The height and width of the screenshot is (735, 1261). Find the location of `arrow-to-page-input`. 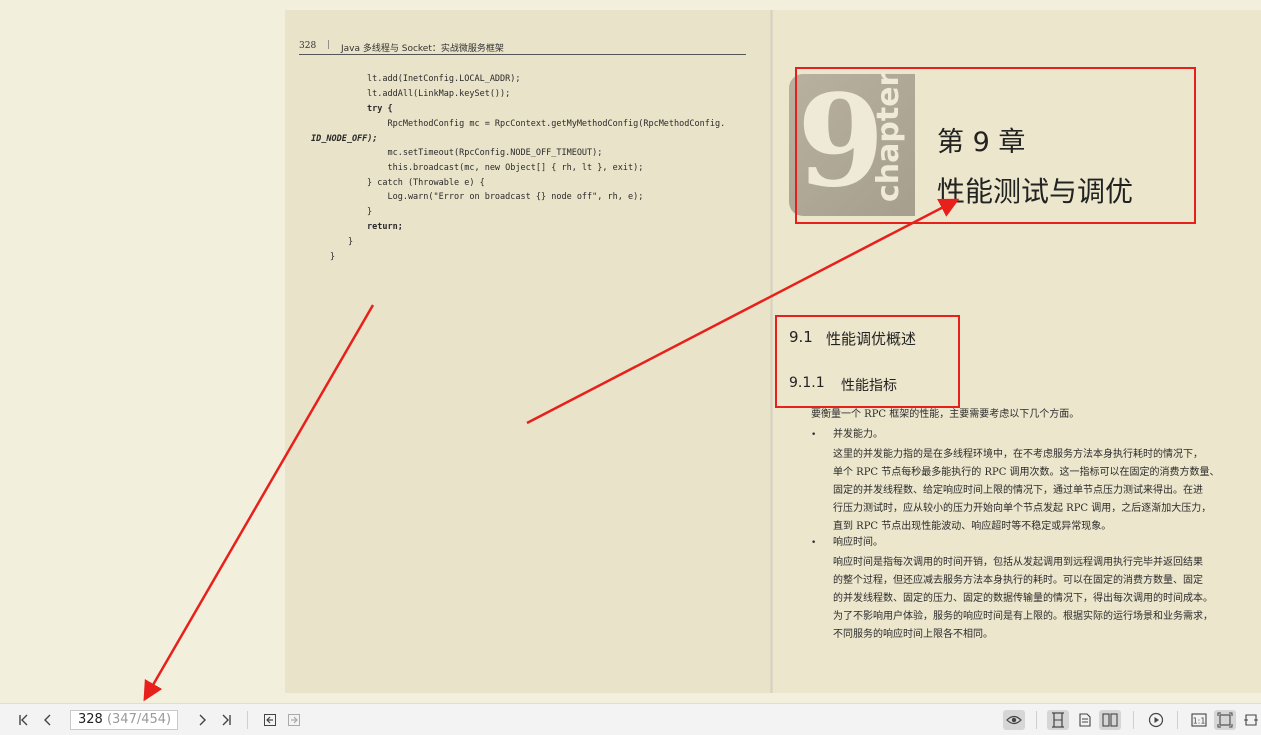

arrow-to-page-input is located at coordinates (259, 503).